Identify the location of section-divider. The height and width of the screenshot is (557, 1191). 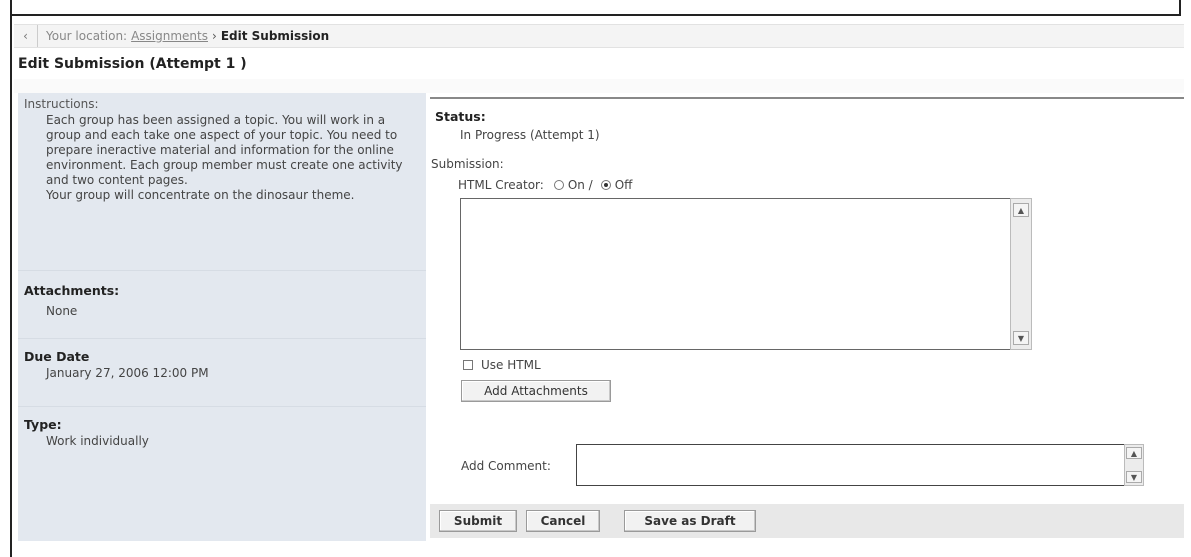
(807, 98).